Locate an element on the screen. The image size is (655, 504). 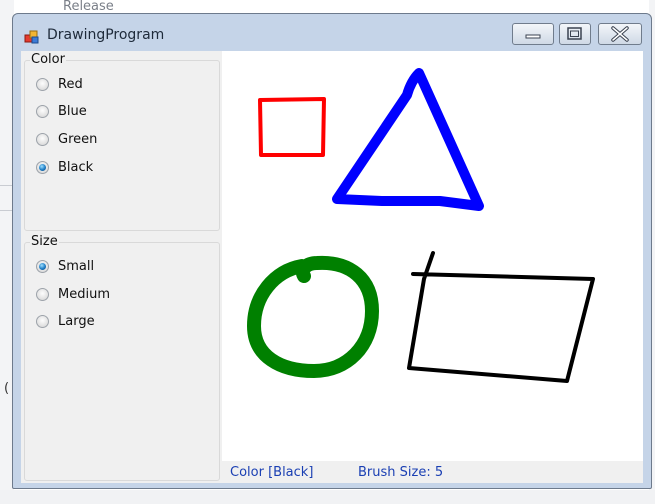
radio-black: Black is located at coordinates (64, 167).